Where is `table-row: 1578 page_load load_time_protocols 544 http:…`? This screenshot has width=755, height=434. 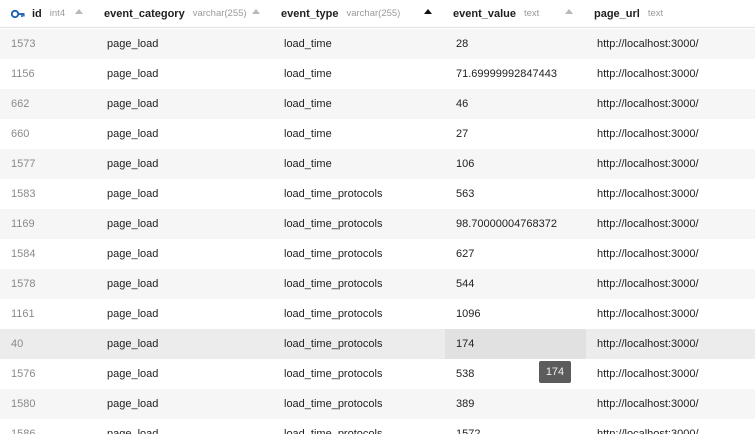 table-row: 1578 page_load load_time_protocols 544 http:… is located at coordinates (377, 284).